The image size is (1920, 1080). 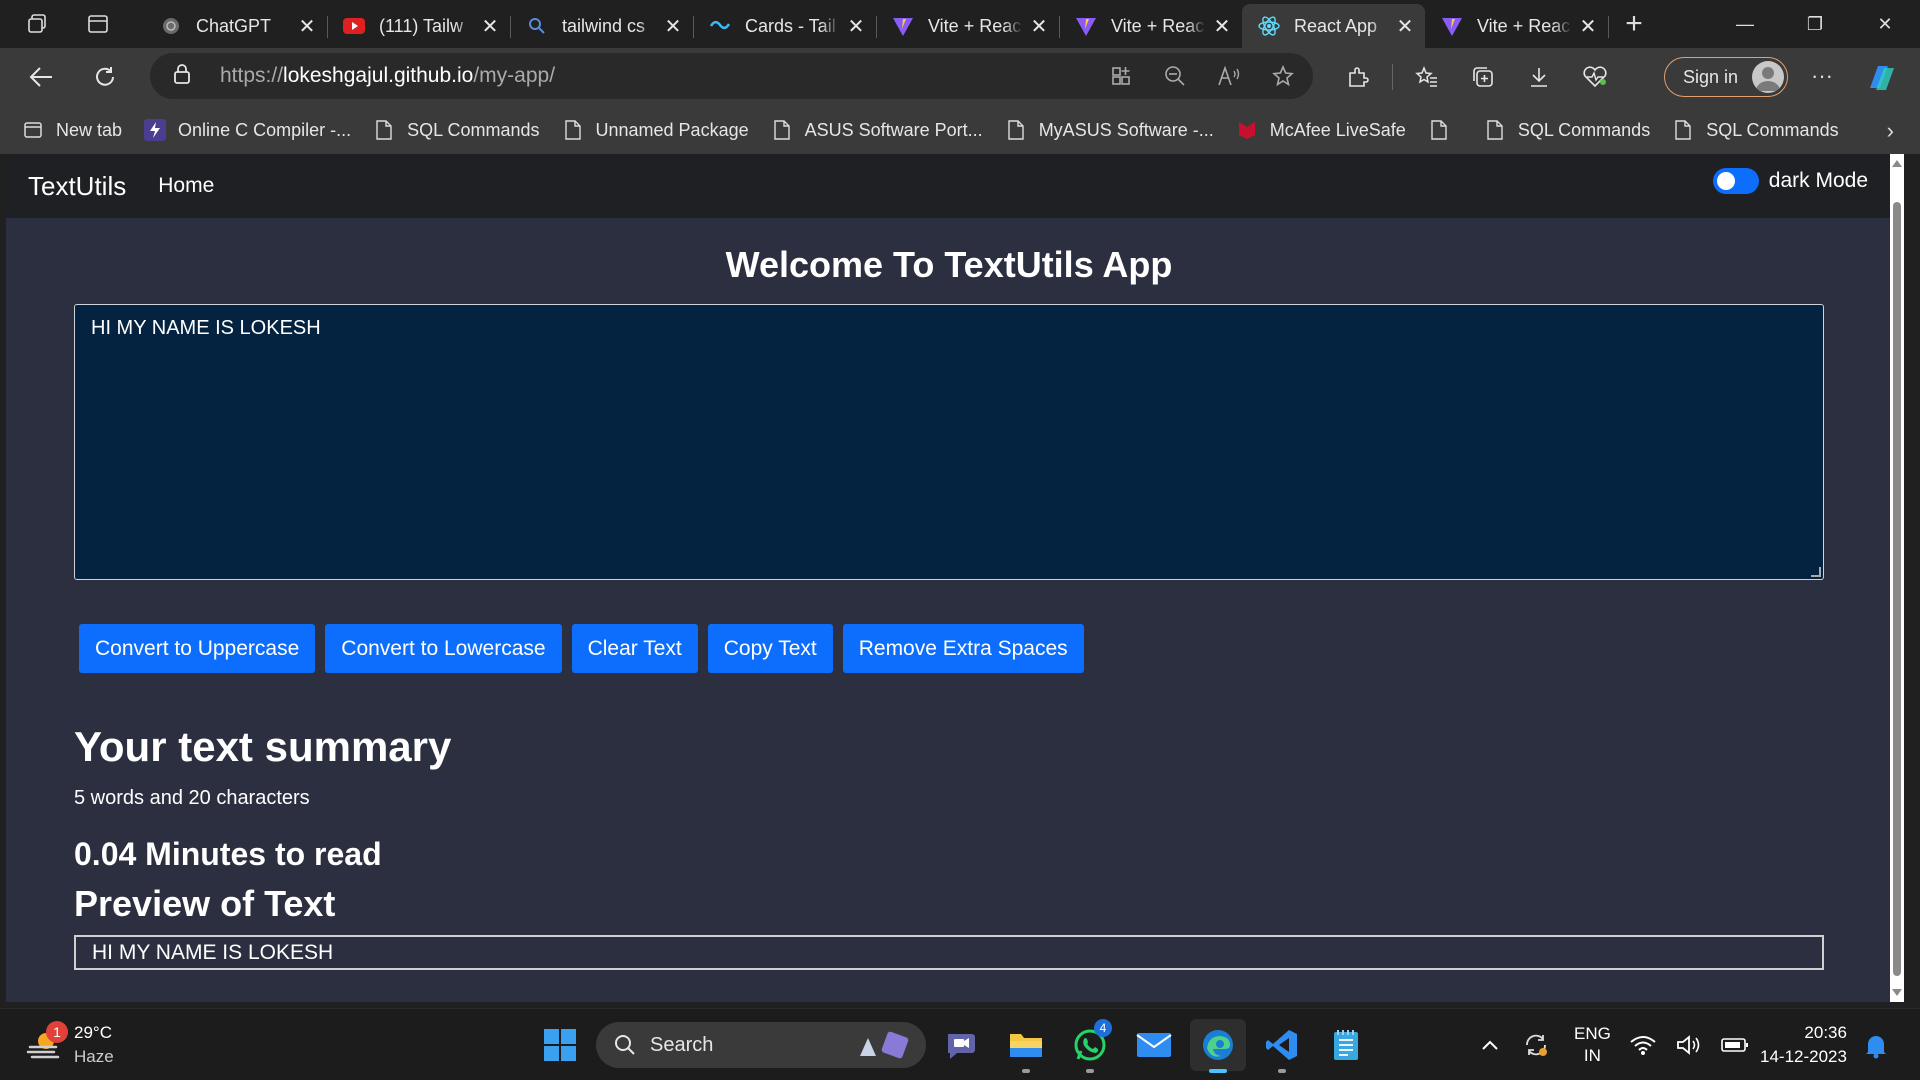 What do you see at coordinates (1735, 181) in the screenshot?
I see `toggle-switch` at bounding box center [1735, 181].